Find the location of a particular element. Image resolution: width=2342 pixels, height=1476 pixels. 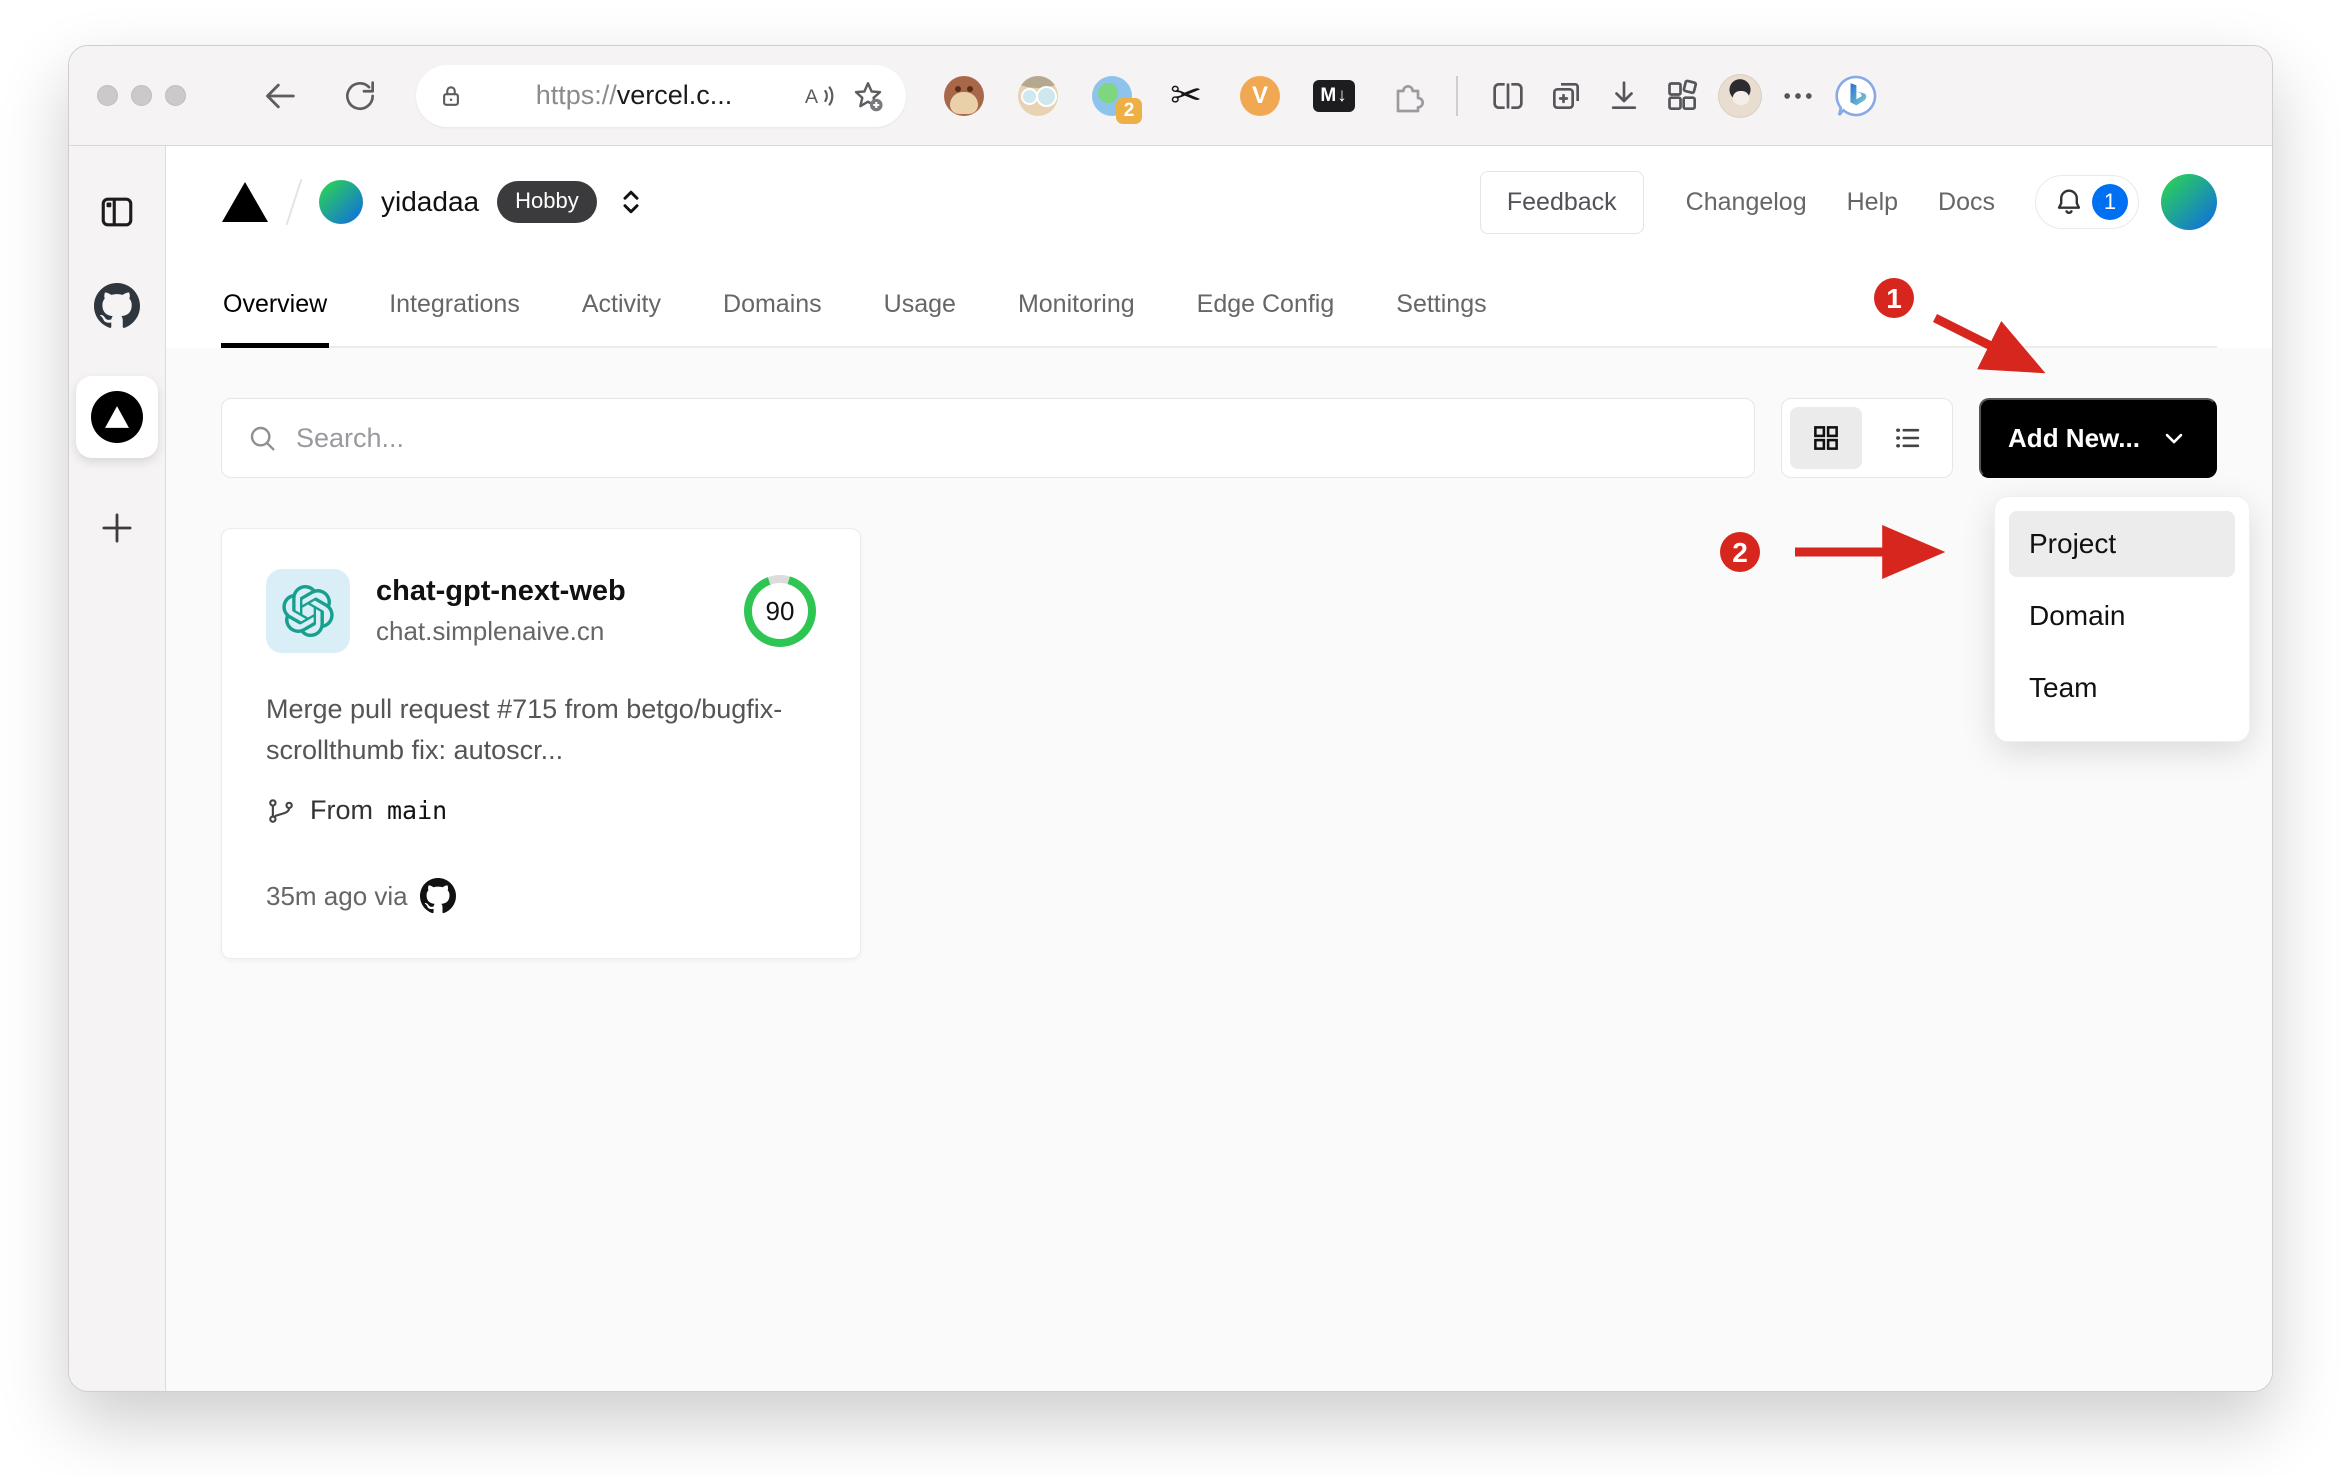

split-screen-button is located at coordinates (1508, 96).